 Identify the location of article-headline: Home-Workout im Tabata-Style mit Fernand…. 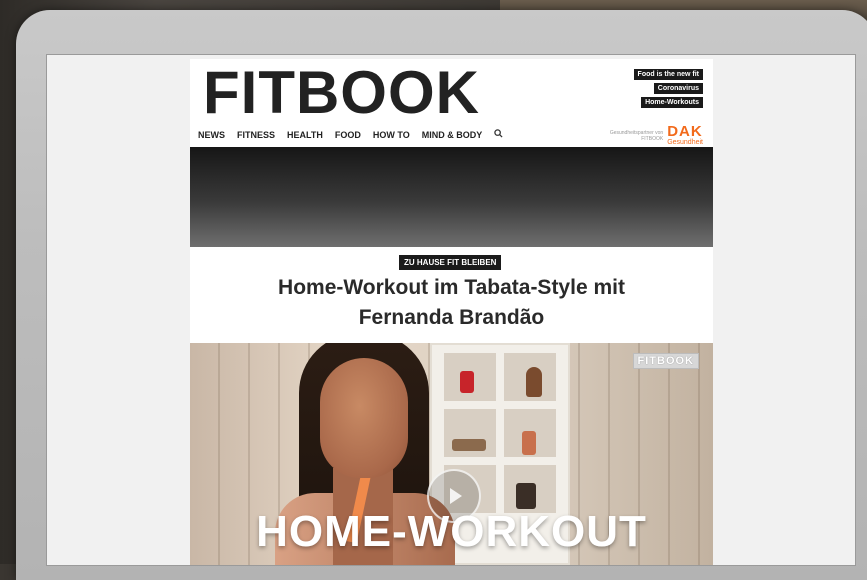
(451, 302).